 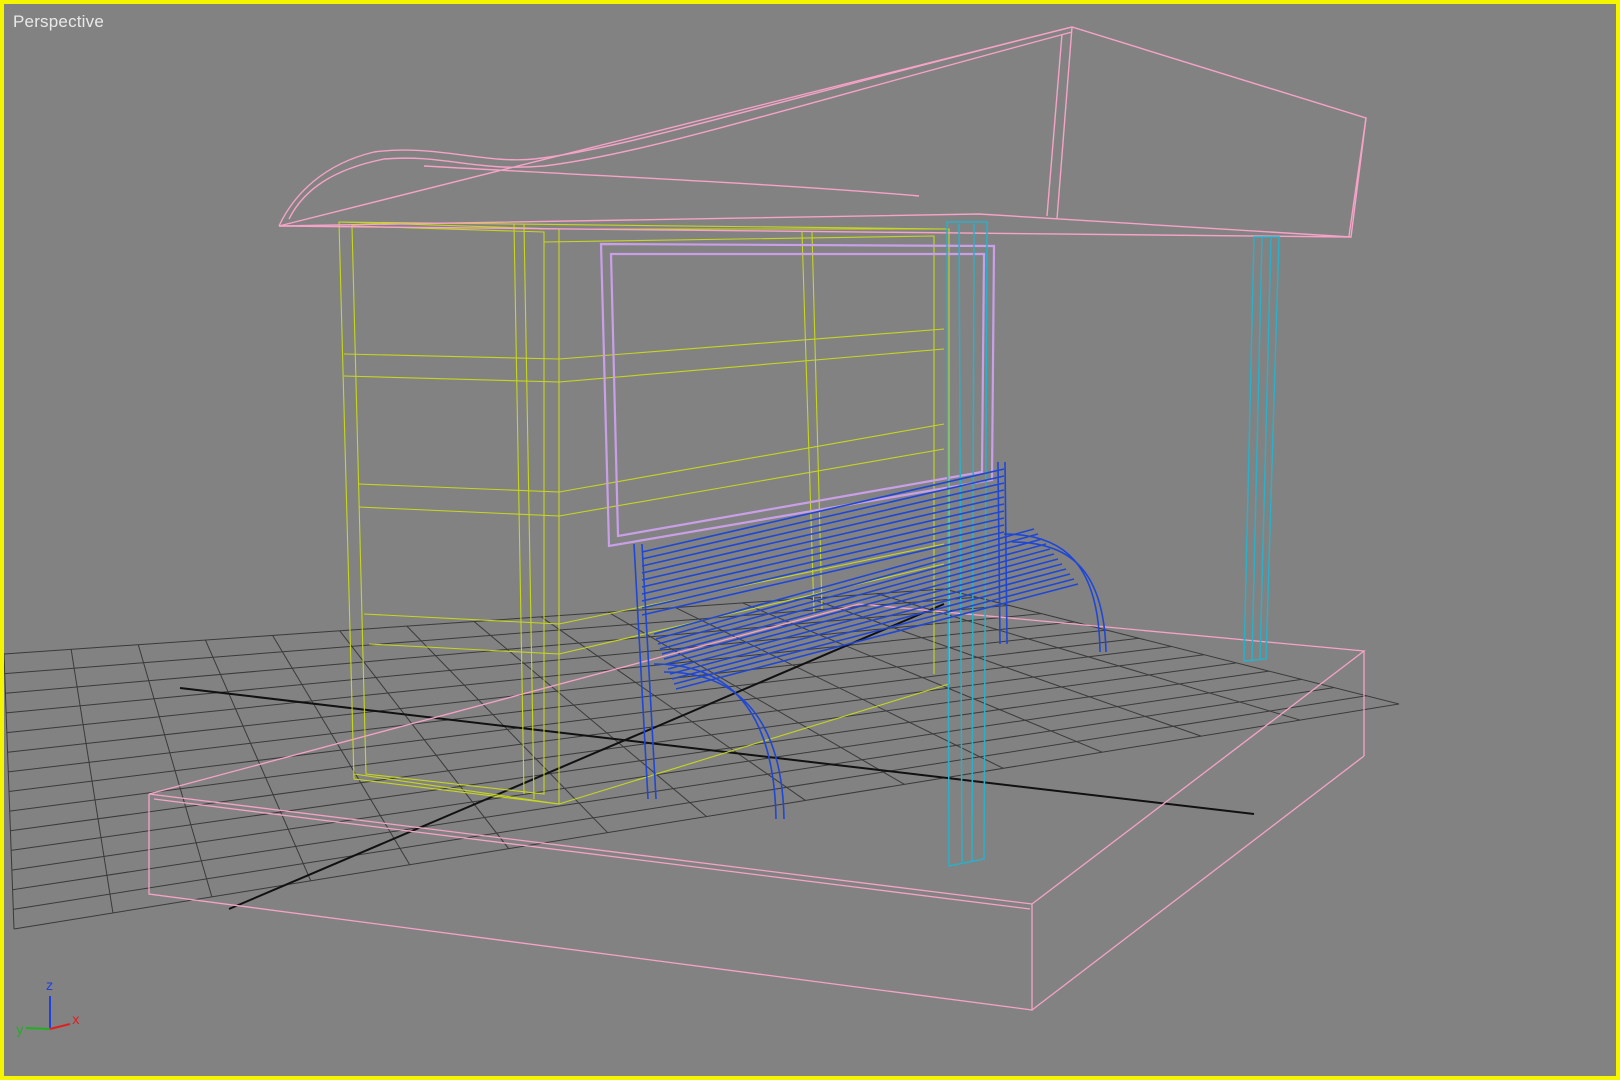 What do you see at coordinates (822, 132) in the screenshot?
I see `roof-wireframe` at bounding box center [822, 132].